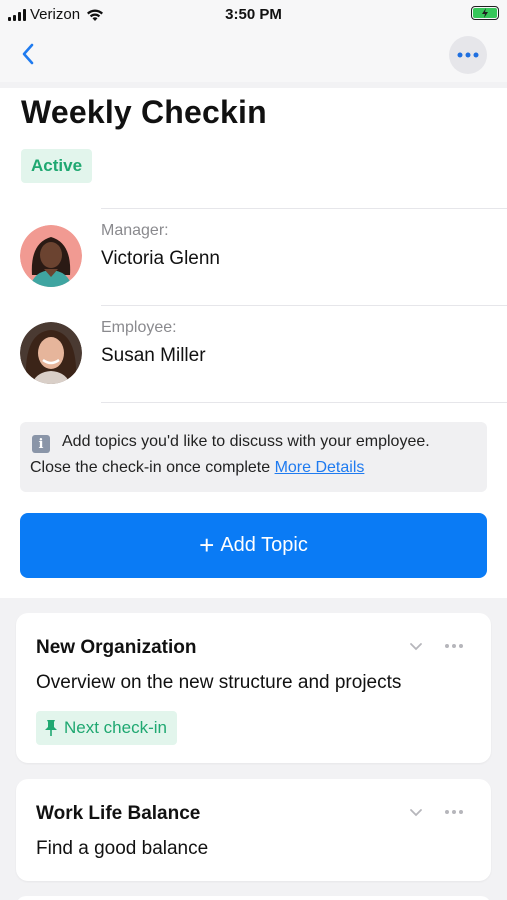 This screenshot has width=507, height=900. I want to click on plus-icon: +, so click(207, 544).